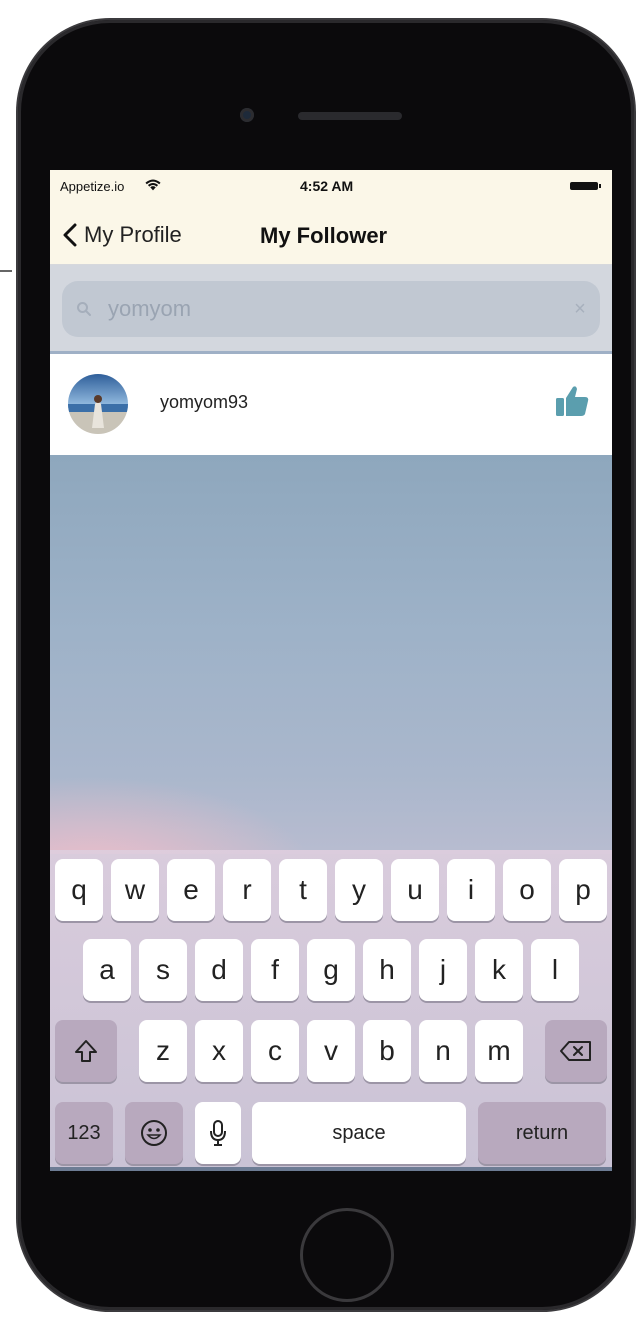  I want to click on dictation-key, so click(218, 1133).